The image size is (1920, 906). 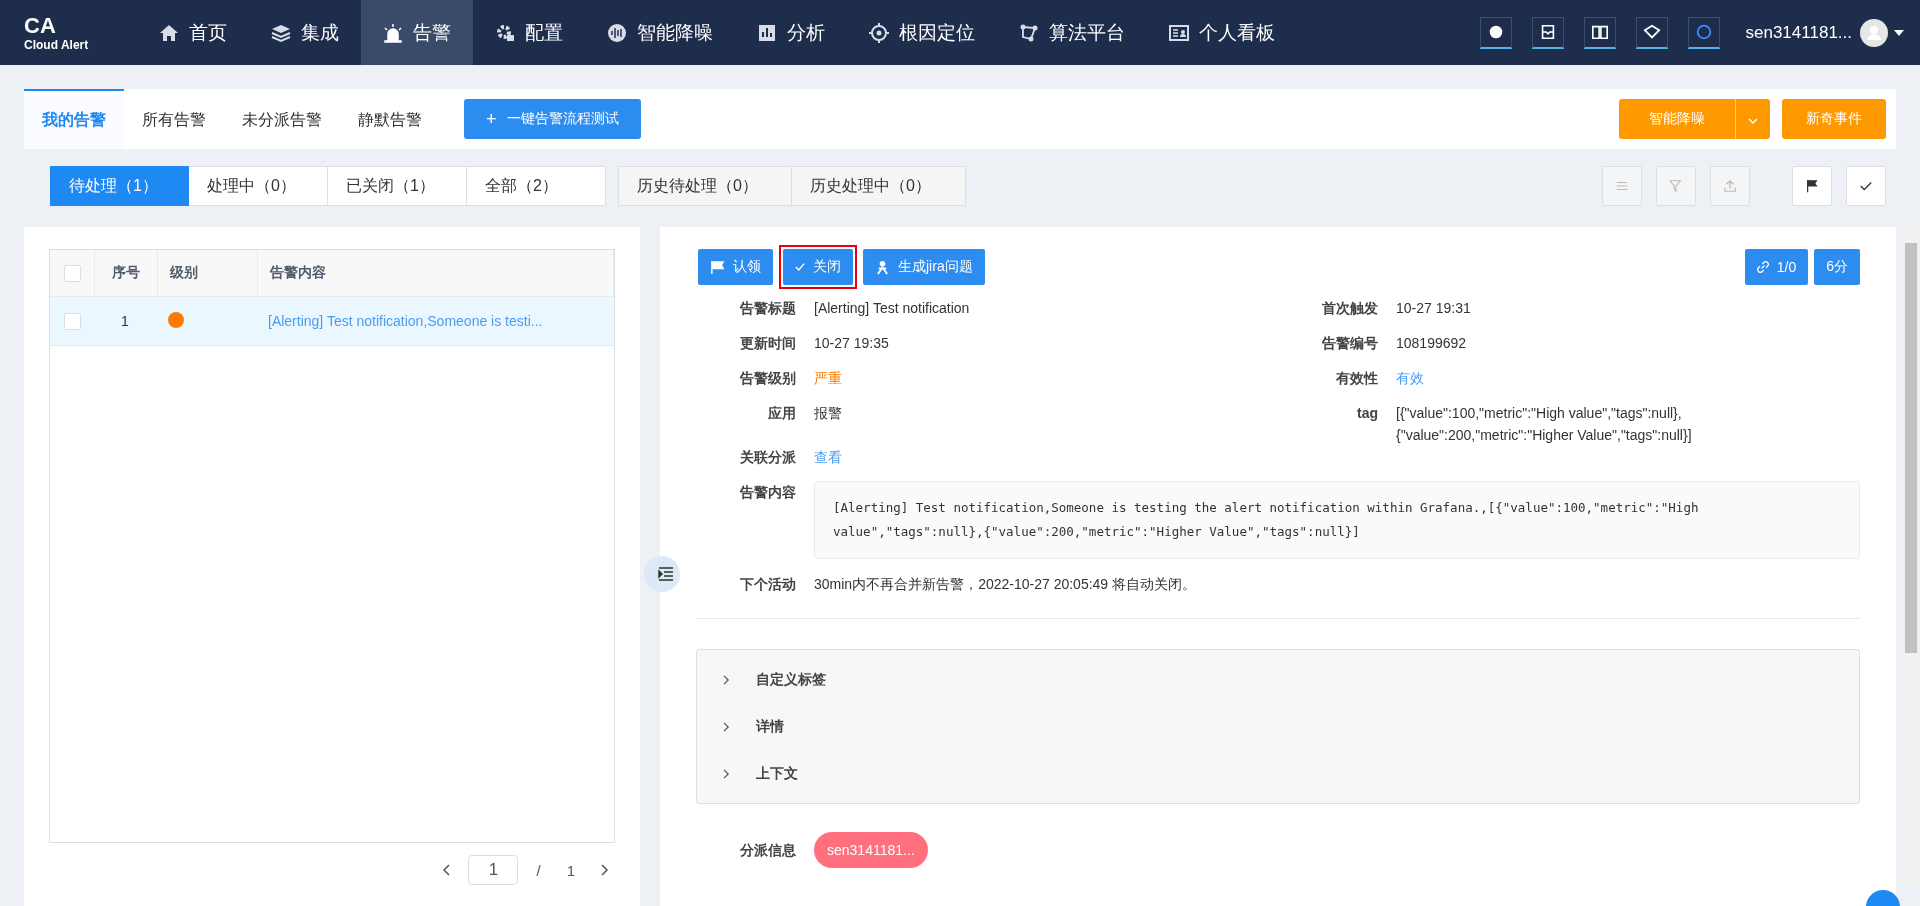 What do you see at coordinates (1544, 424) in the screenshot?
I see `field-value: [{"value":100,"metric":"High value","tags":null}, {"value":200,"metric":"Higher Value","tags":null}]` at bounding box center [1544, 424].